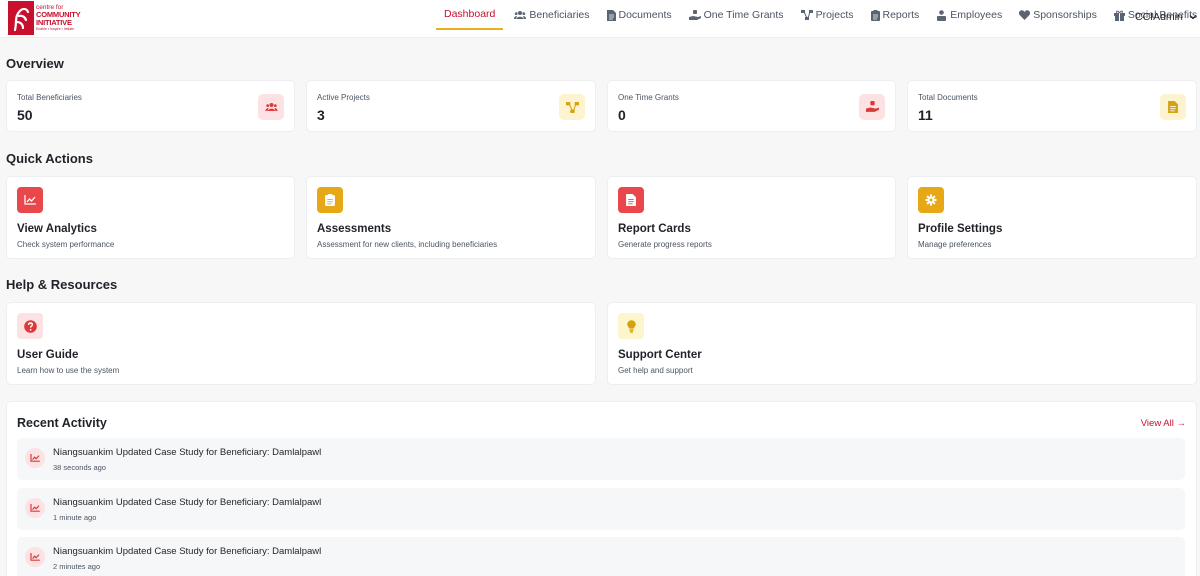 This screenshot has height=576, width=1200. I want to click on recent-activity-title: Recent Activity, so click(62, 423).